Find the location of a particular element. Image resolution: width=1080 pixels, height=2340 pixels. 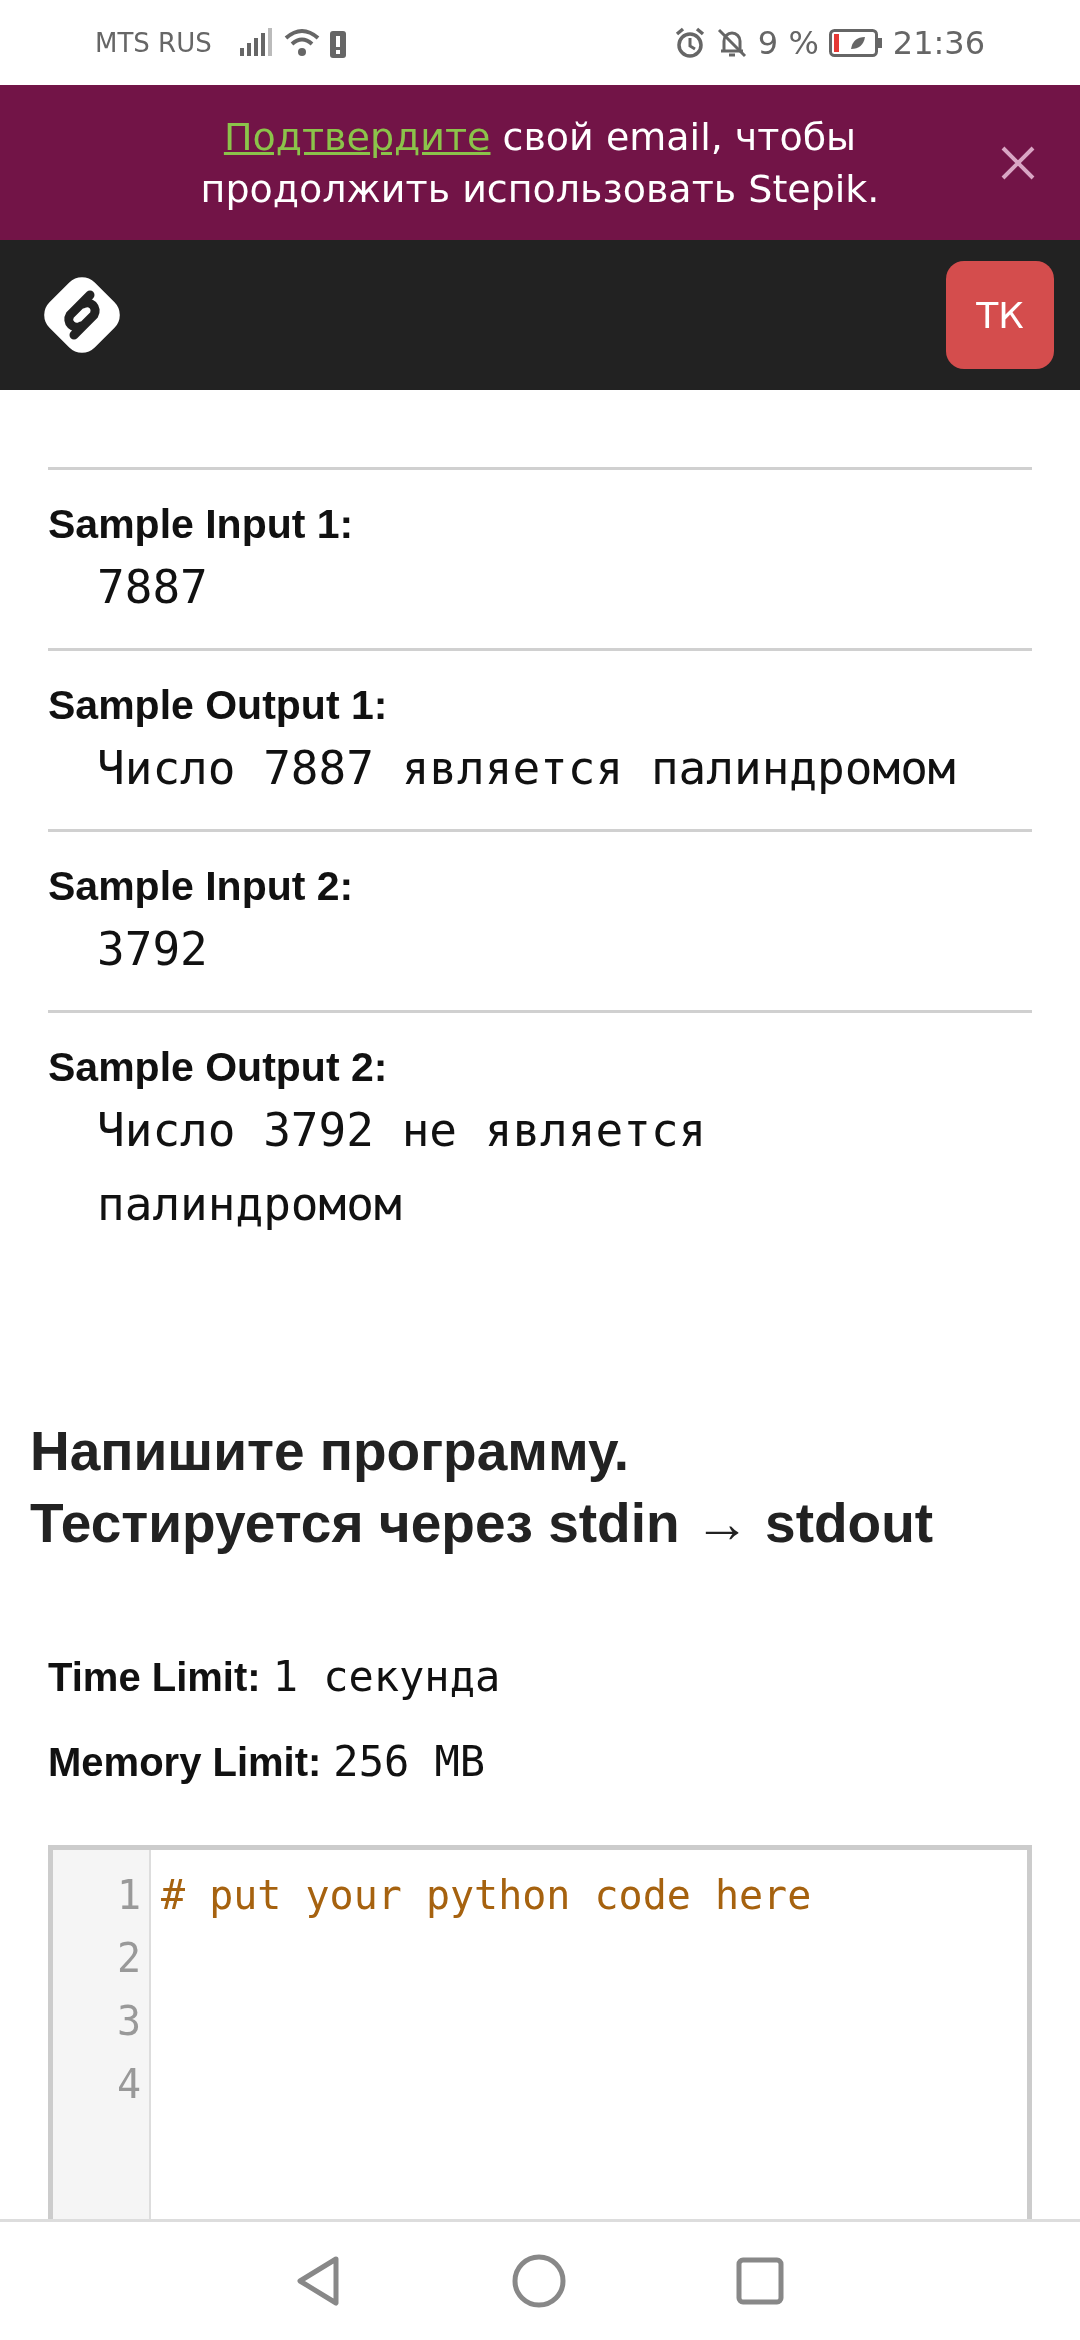

alarm-icon is located at coordinates (689, 42).